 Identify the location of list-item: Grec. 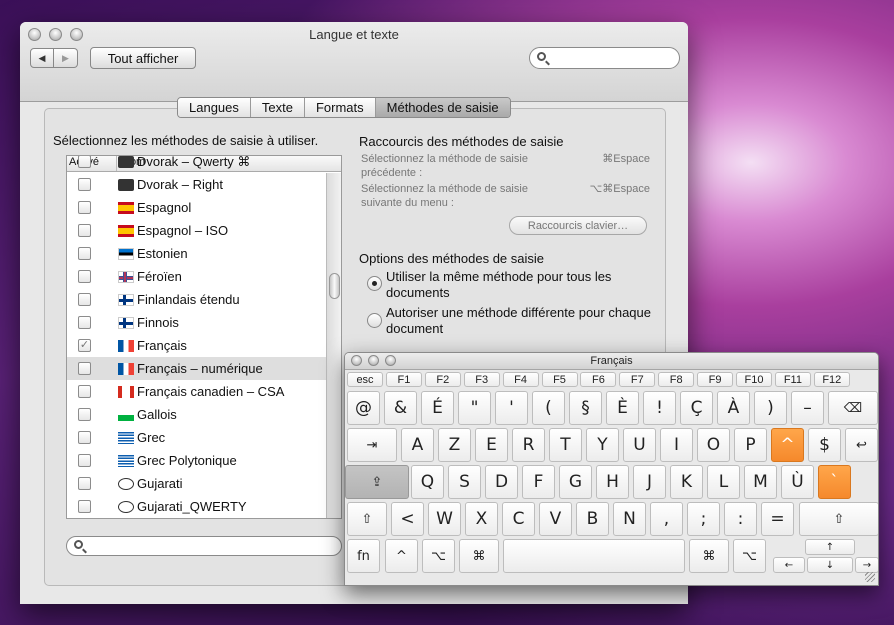
(197, 437).